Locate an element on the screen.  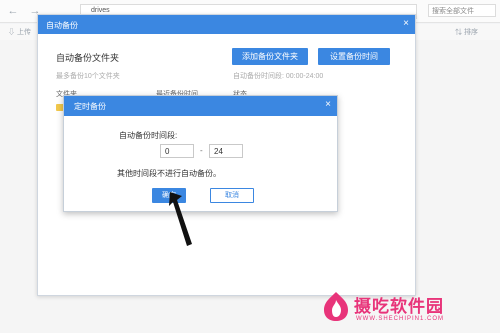
sort-button: ⇅ 排序 is located at coordinates (466, 32).